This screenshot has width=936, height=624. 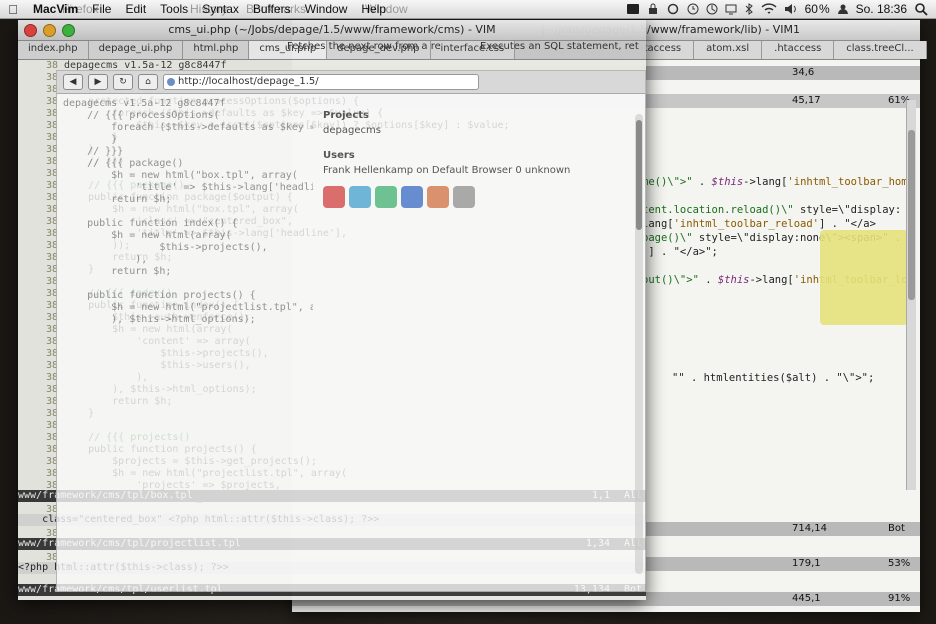 What do you see at coordinates (712, 9) in the screenshot?
I see `time-machine-icon` at bounding box center [712, 9].